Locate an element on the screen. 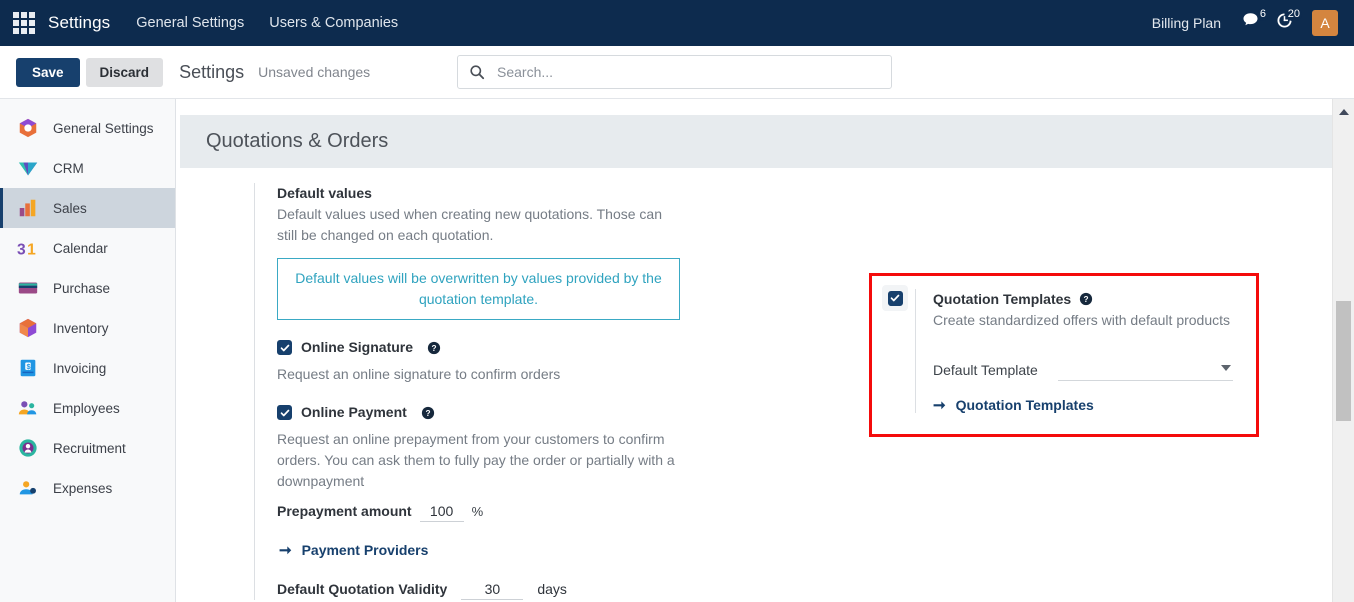  sidebar-item-label: Purchase is located at coordinates (82, 288).